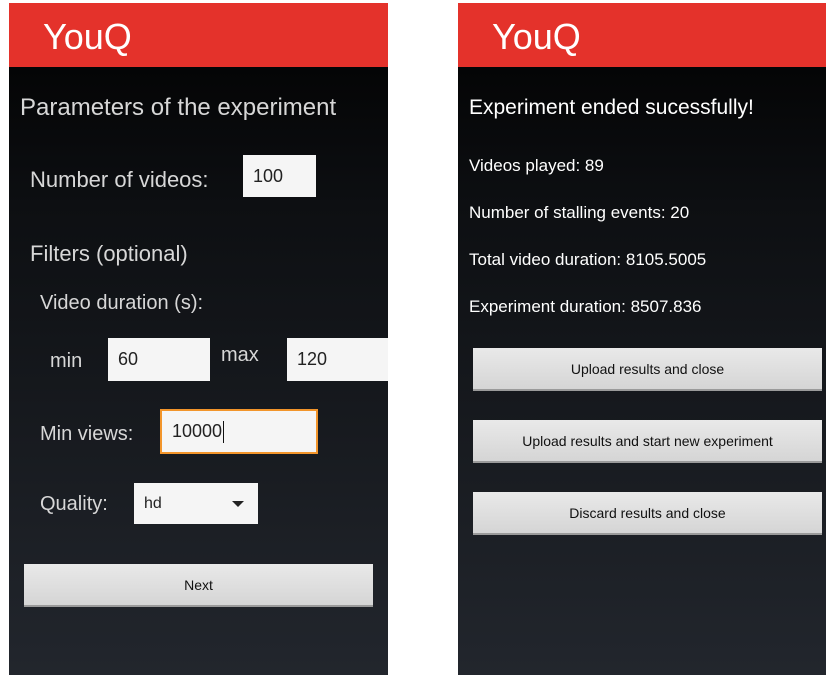 The image size is (826, 675). What do you see at coordinates (159, 359) in the screenshot?
I see `min-duration-input: 60` at bounding box center [159, 359].